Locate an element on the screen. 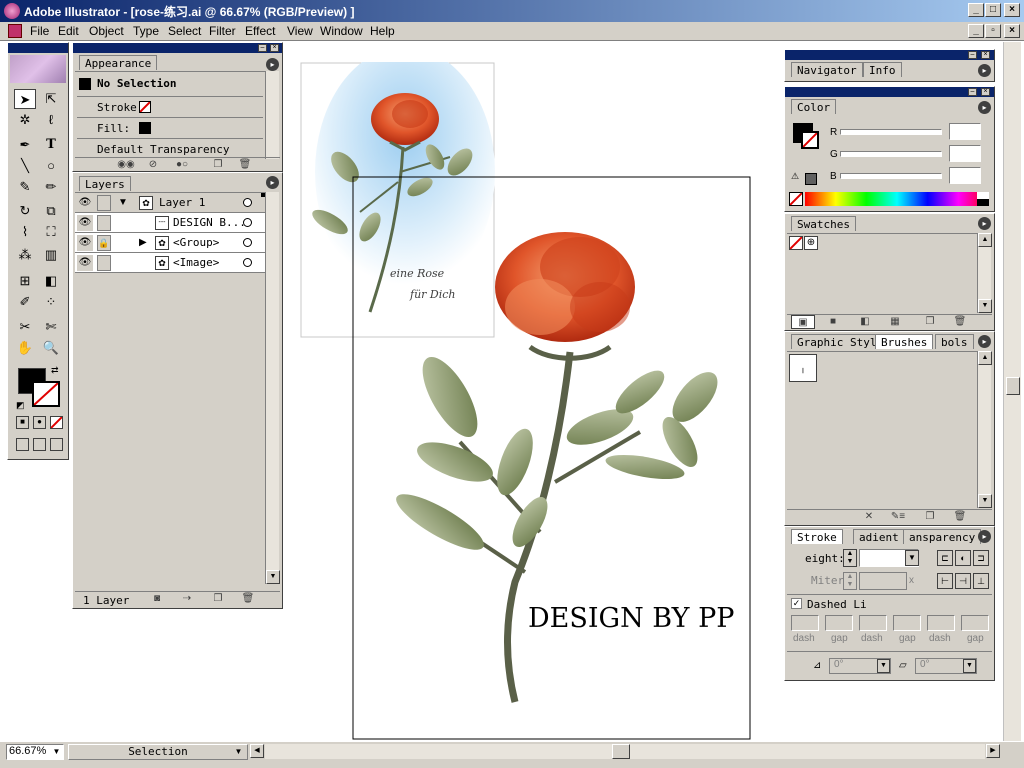 This screenshot has width=1024, height=768. status-dropdown-icon: ▼ is located at coordinates (238, 752).